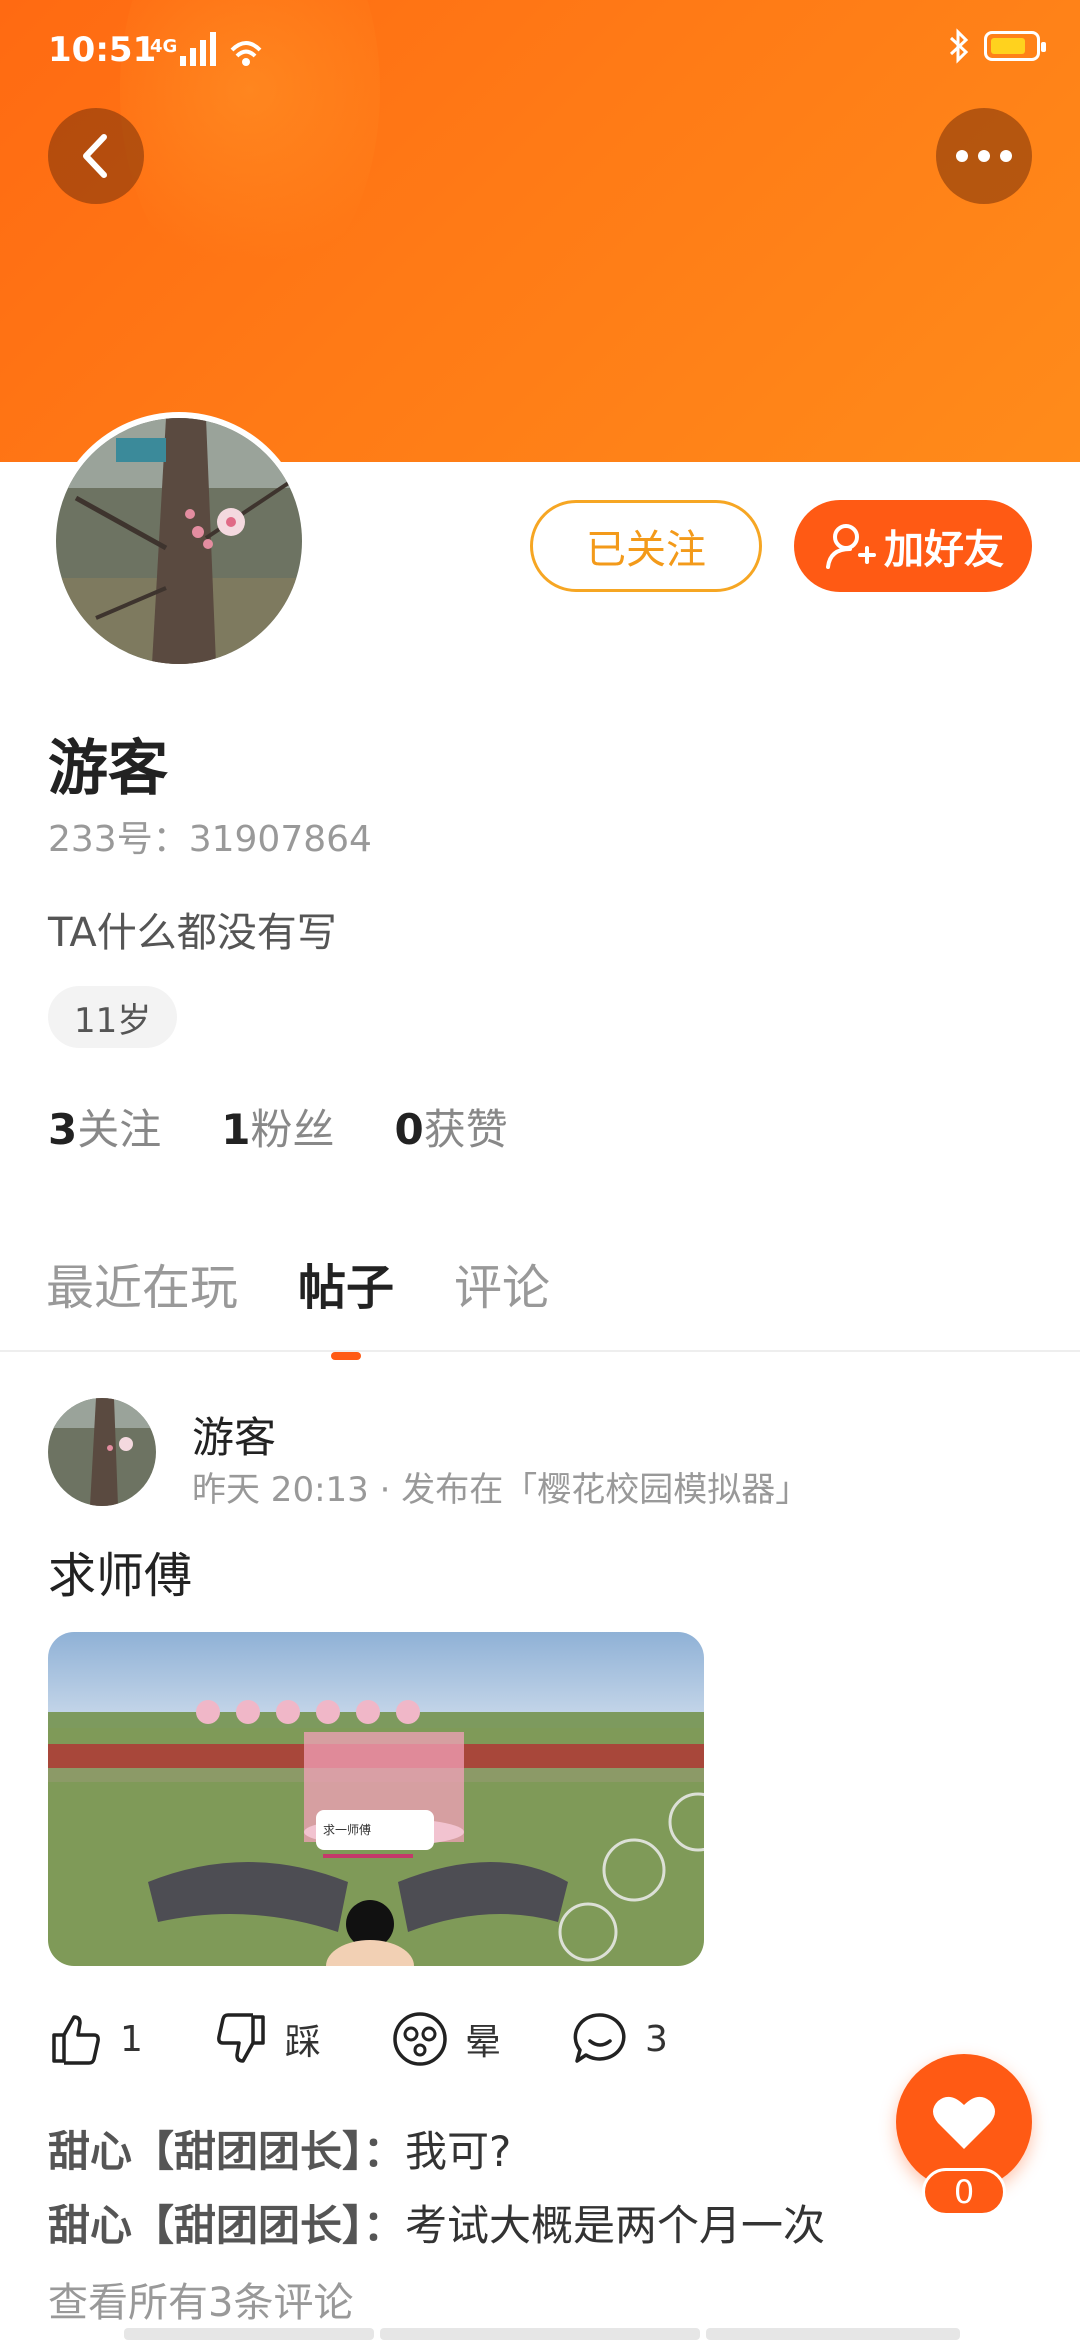 The height and width of the screenshot is (2340, 1080). I want to click on stat-likes: 0获赞, so click(451, 1126).